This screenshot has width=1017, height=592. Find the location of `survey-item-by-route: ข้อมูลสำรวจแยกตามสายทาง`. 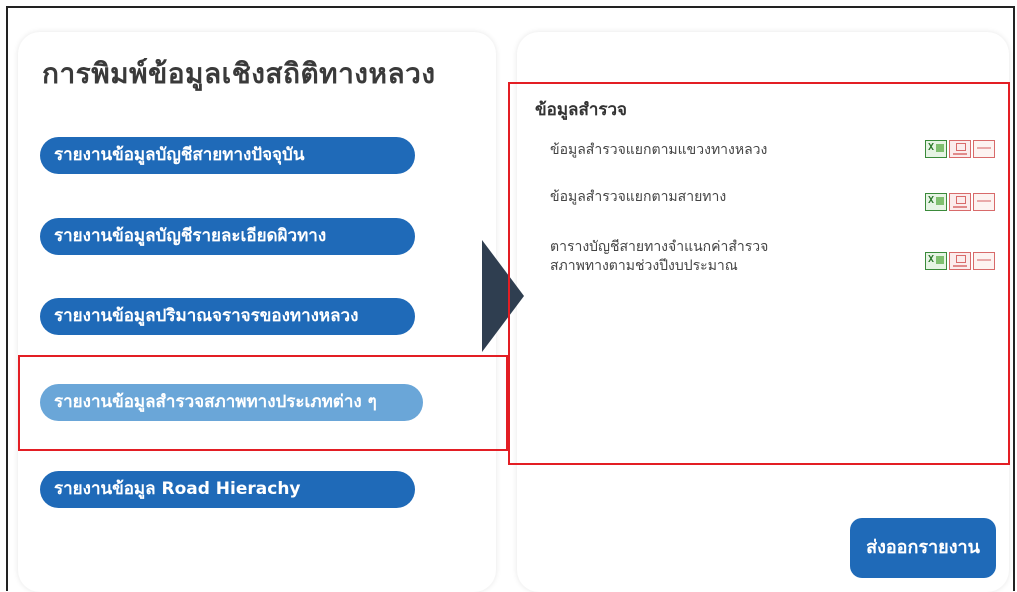

survey-item-by-route: ข้อมูลสำรวจแยกตามสายทาง is located at coordinates (638, 197).